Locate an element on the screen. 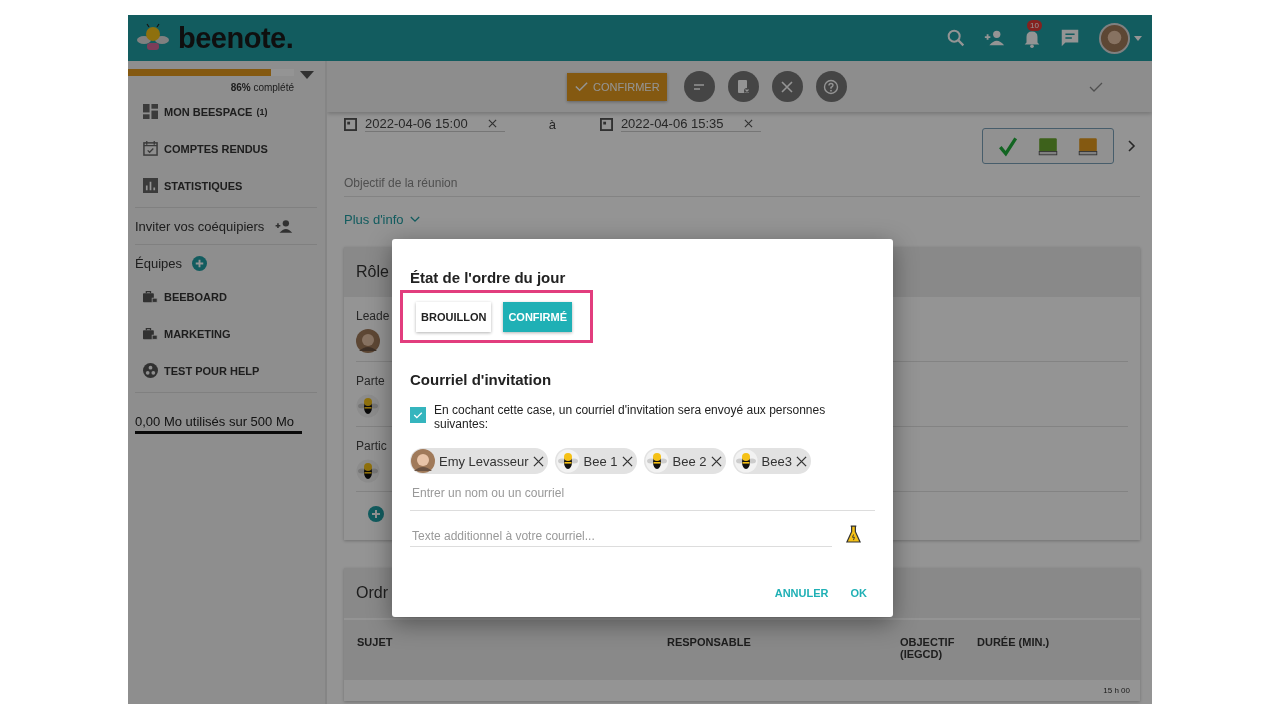 The image size is (1280, 720). sort-button is located at coordinates (699, 86).